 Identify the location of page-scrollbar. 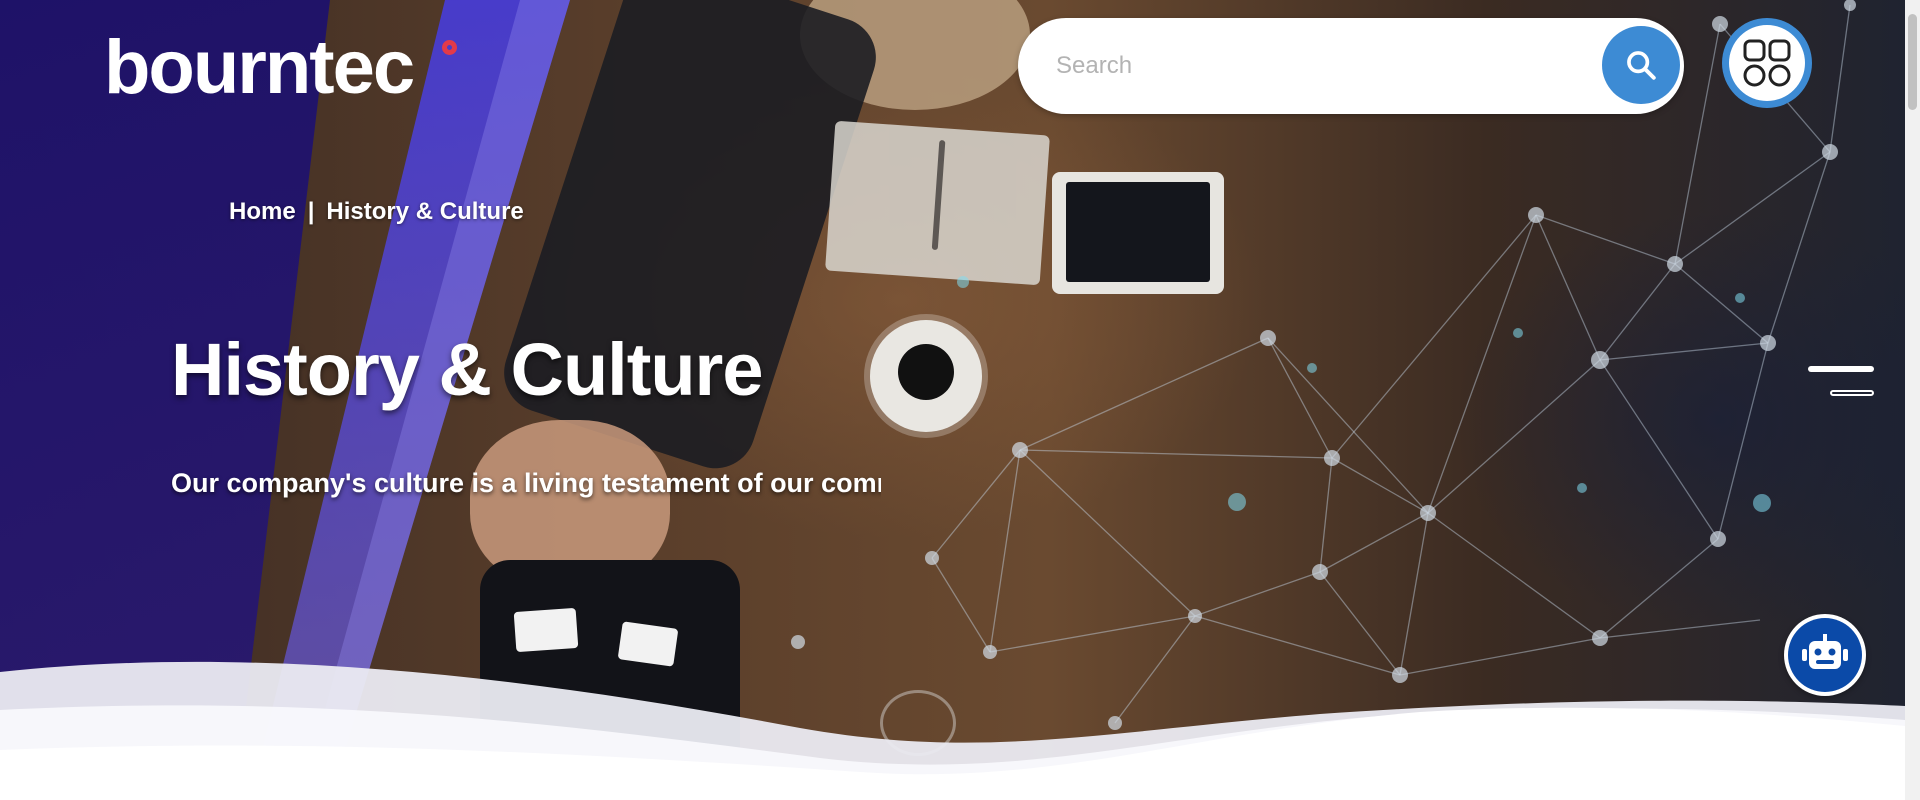
(1912, 400).